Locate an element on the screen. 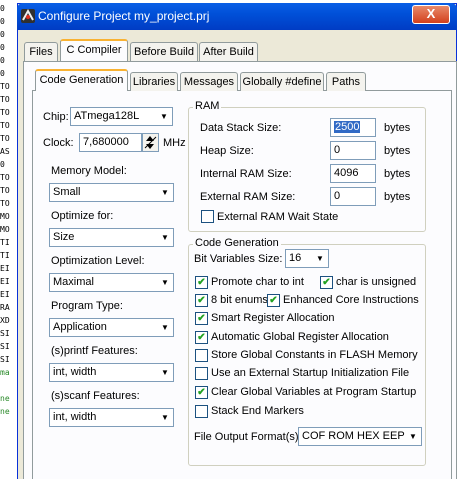  file-output-select: COF ROM HEX EEP ▼ is located at coordinates (360, 436).